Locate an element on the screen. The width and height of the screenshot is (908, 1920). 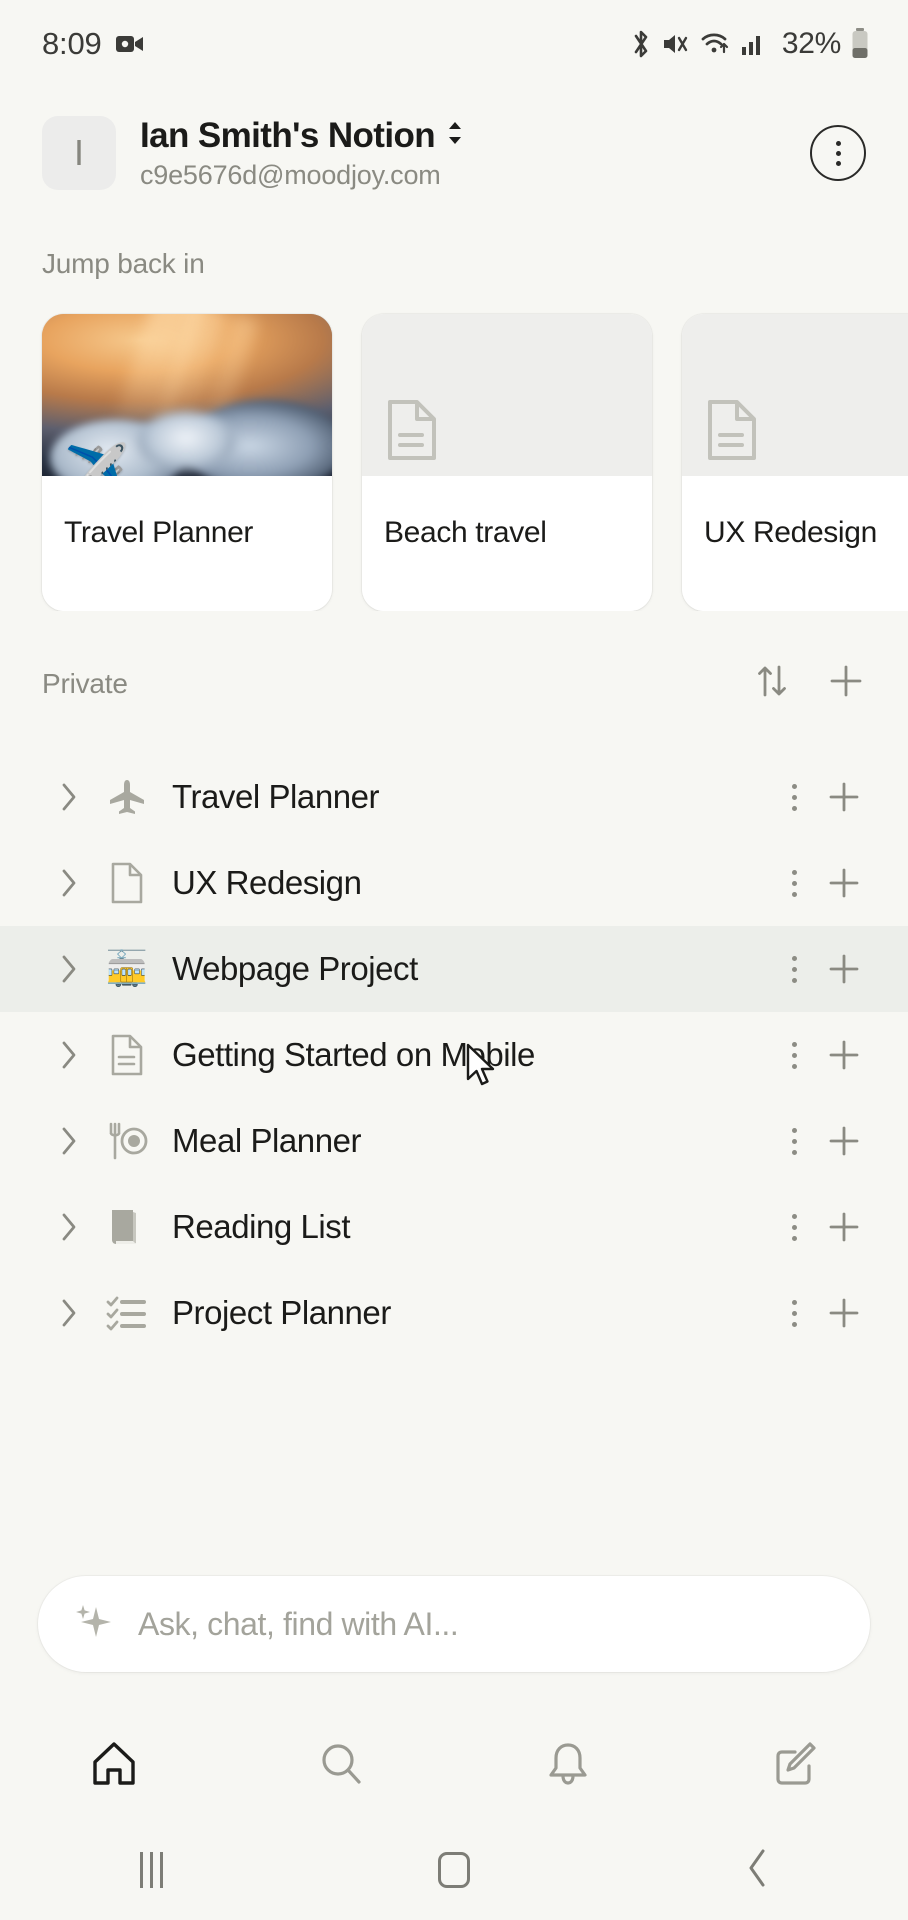
list-item: Project Planner is located at coordinates (454, 1313).